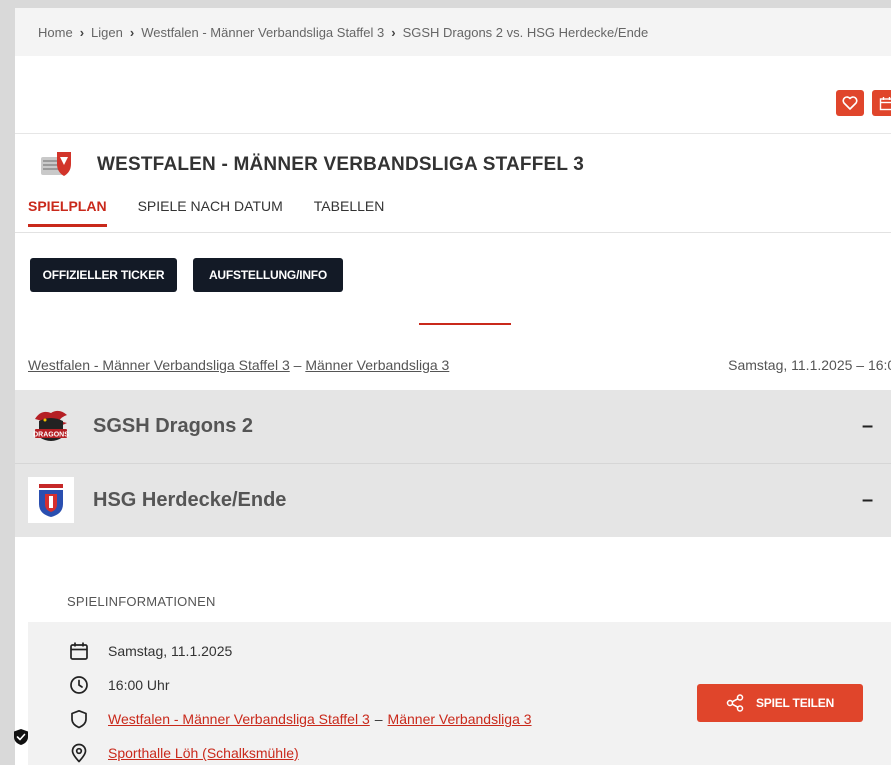 The width and height of the screenshot is (891, 765). I want to click on breadcrumb-home: Home, so click(55, 32).